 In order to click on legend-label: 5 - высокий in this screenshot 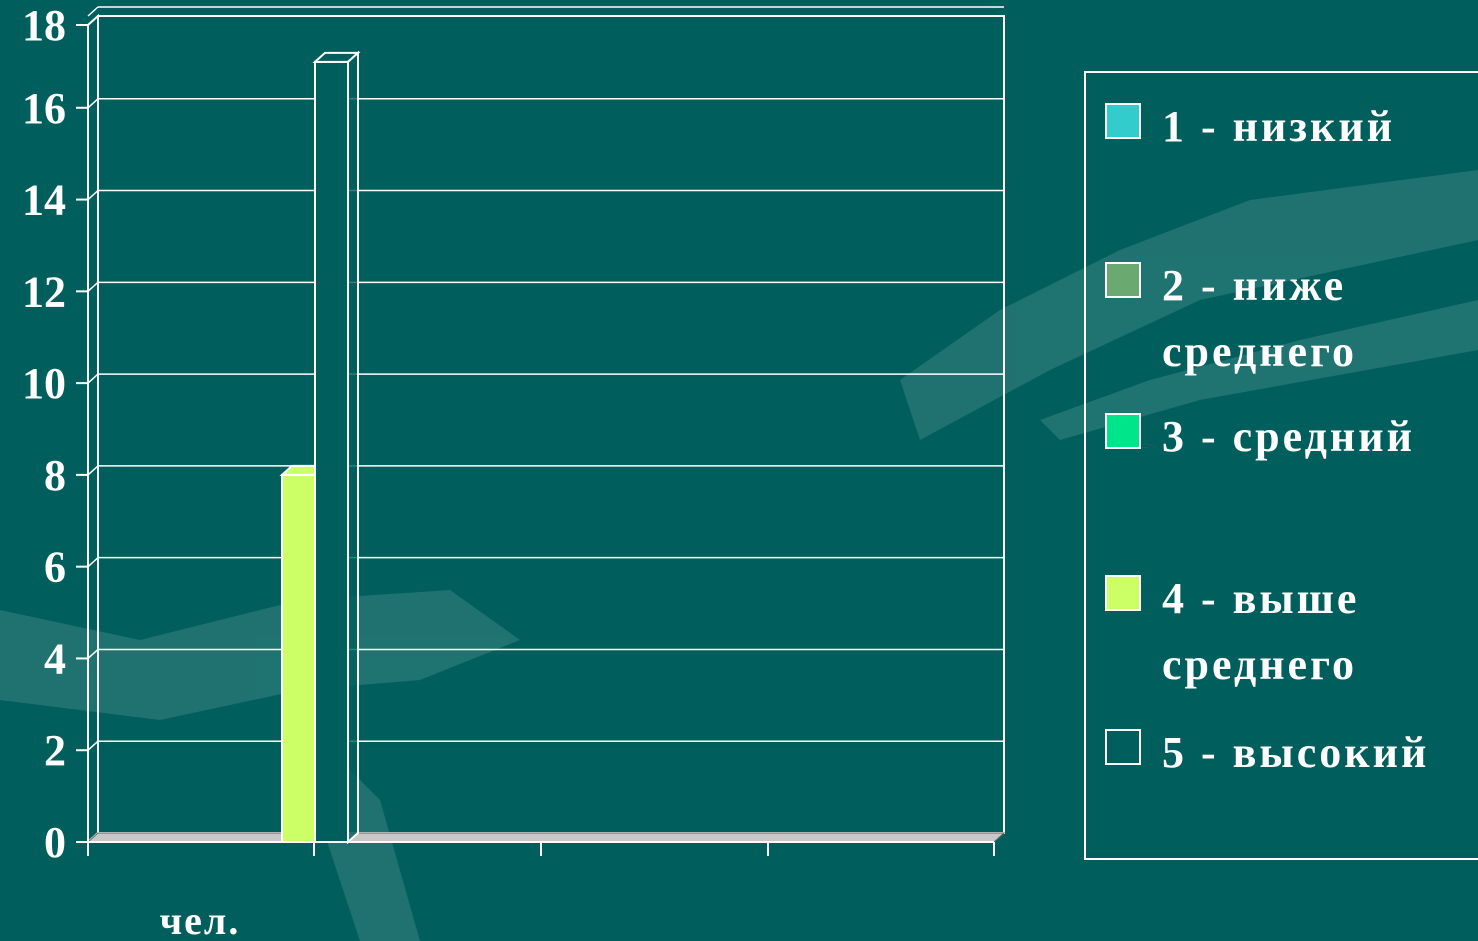, I will do `click(1295, 752)`.